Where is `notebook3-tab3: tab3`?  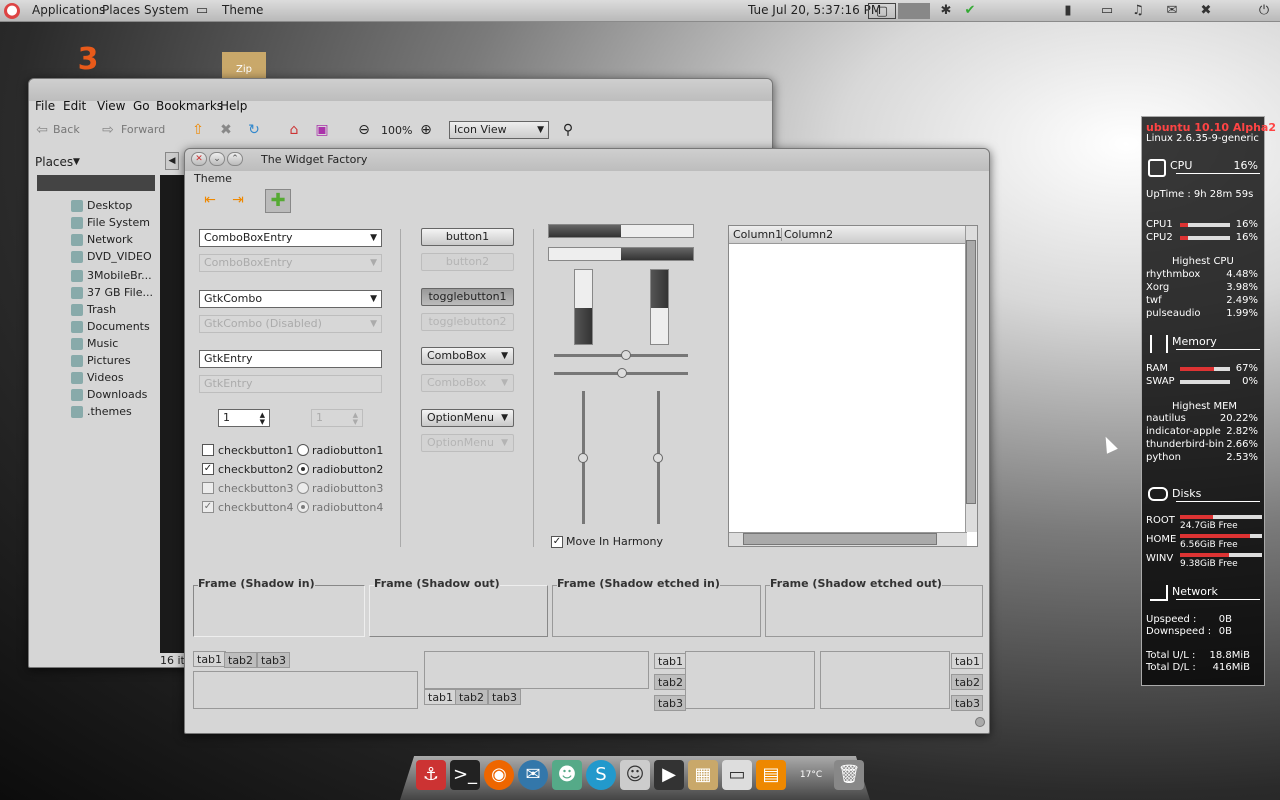 notebook3-tab3: tab3 is located at coordinates (670, 703).